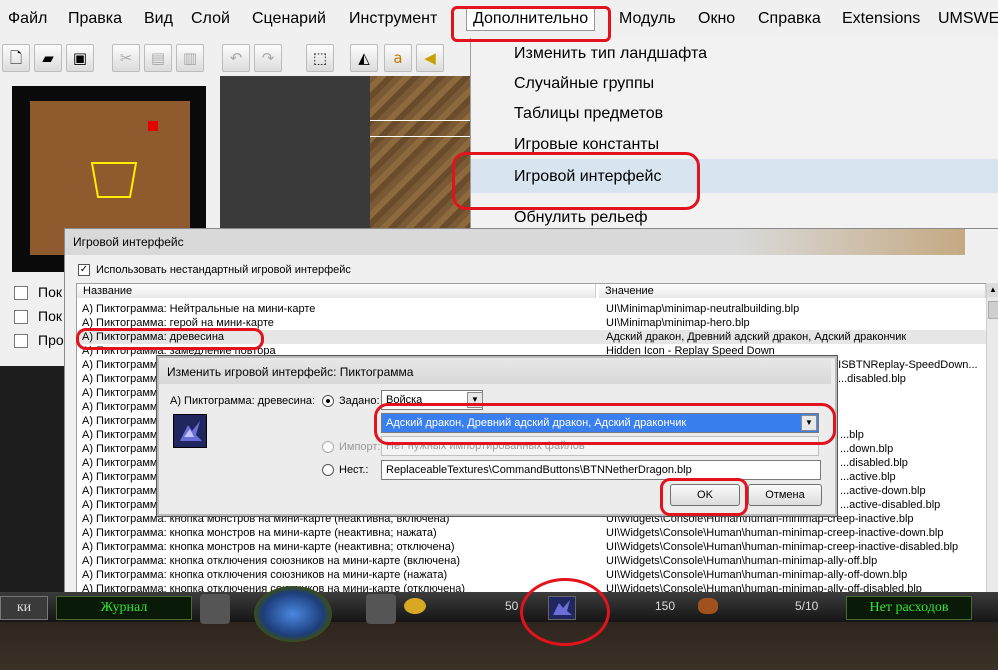 This screenshot has width=998, height=670. What do you see at coordinates (789, 19) in the screenshot?
I see `menu-help: Справка` at bounding box center [789, 19].